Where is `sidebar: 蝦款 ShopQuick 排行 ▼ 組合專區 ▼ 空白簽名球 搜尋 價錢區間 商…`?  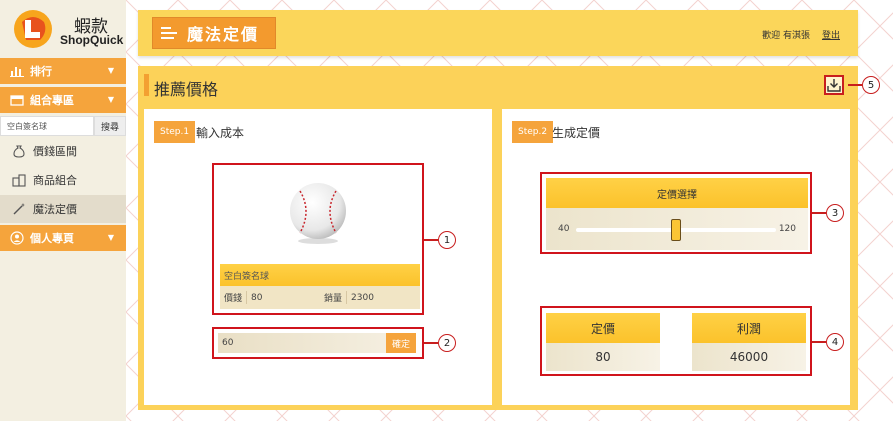 sidebar: 蝦款 ShopQuick 排行 ▼ 組合專區 ▼ 空白簽名球 搜尋 價錢區間 商… is located at coordinates (63, 210).